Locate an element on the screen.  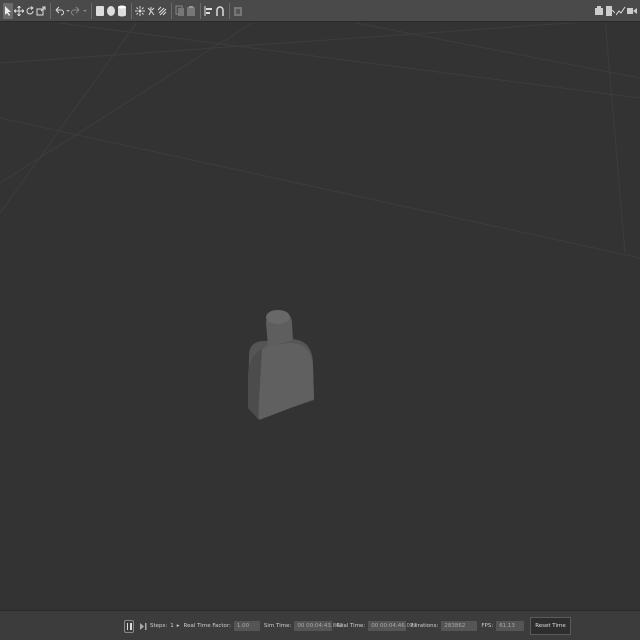
spot-light-icon is located at coordinates (151, 11).